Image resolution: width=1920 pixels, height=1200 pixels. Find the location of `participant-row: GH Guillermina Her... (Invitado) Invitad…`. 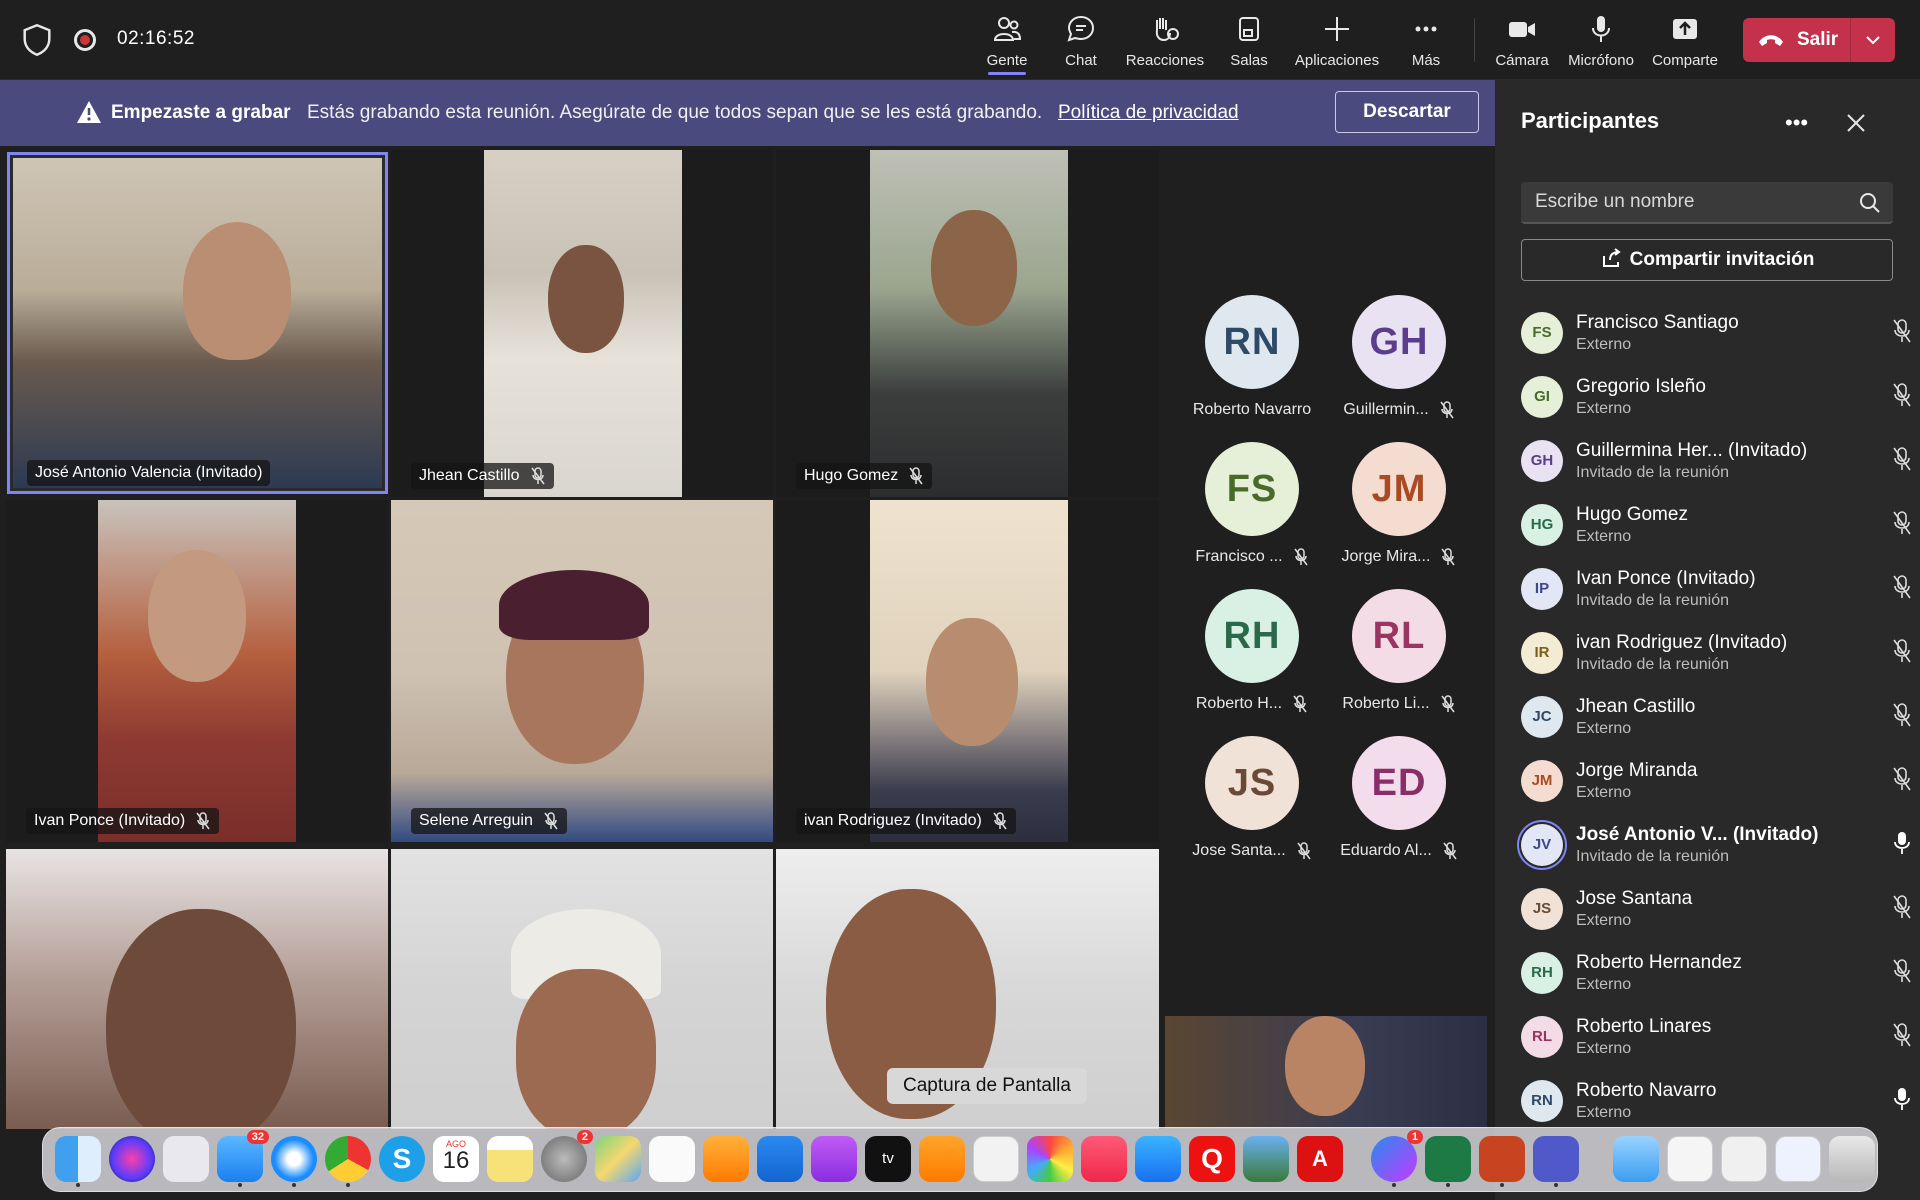

participant-row: GH Guillermina Her... (Invitado) Invitad… is located at coordinates (1716, 462).